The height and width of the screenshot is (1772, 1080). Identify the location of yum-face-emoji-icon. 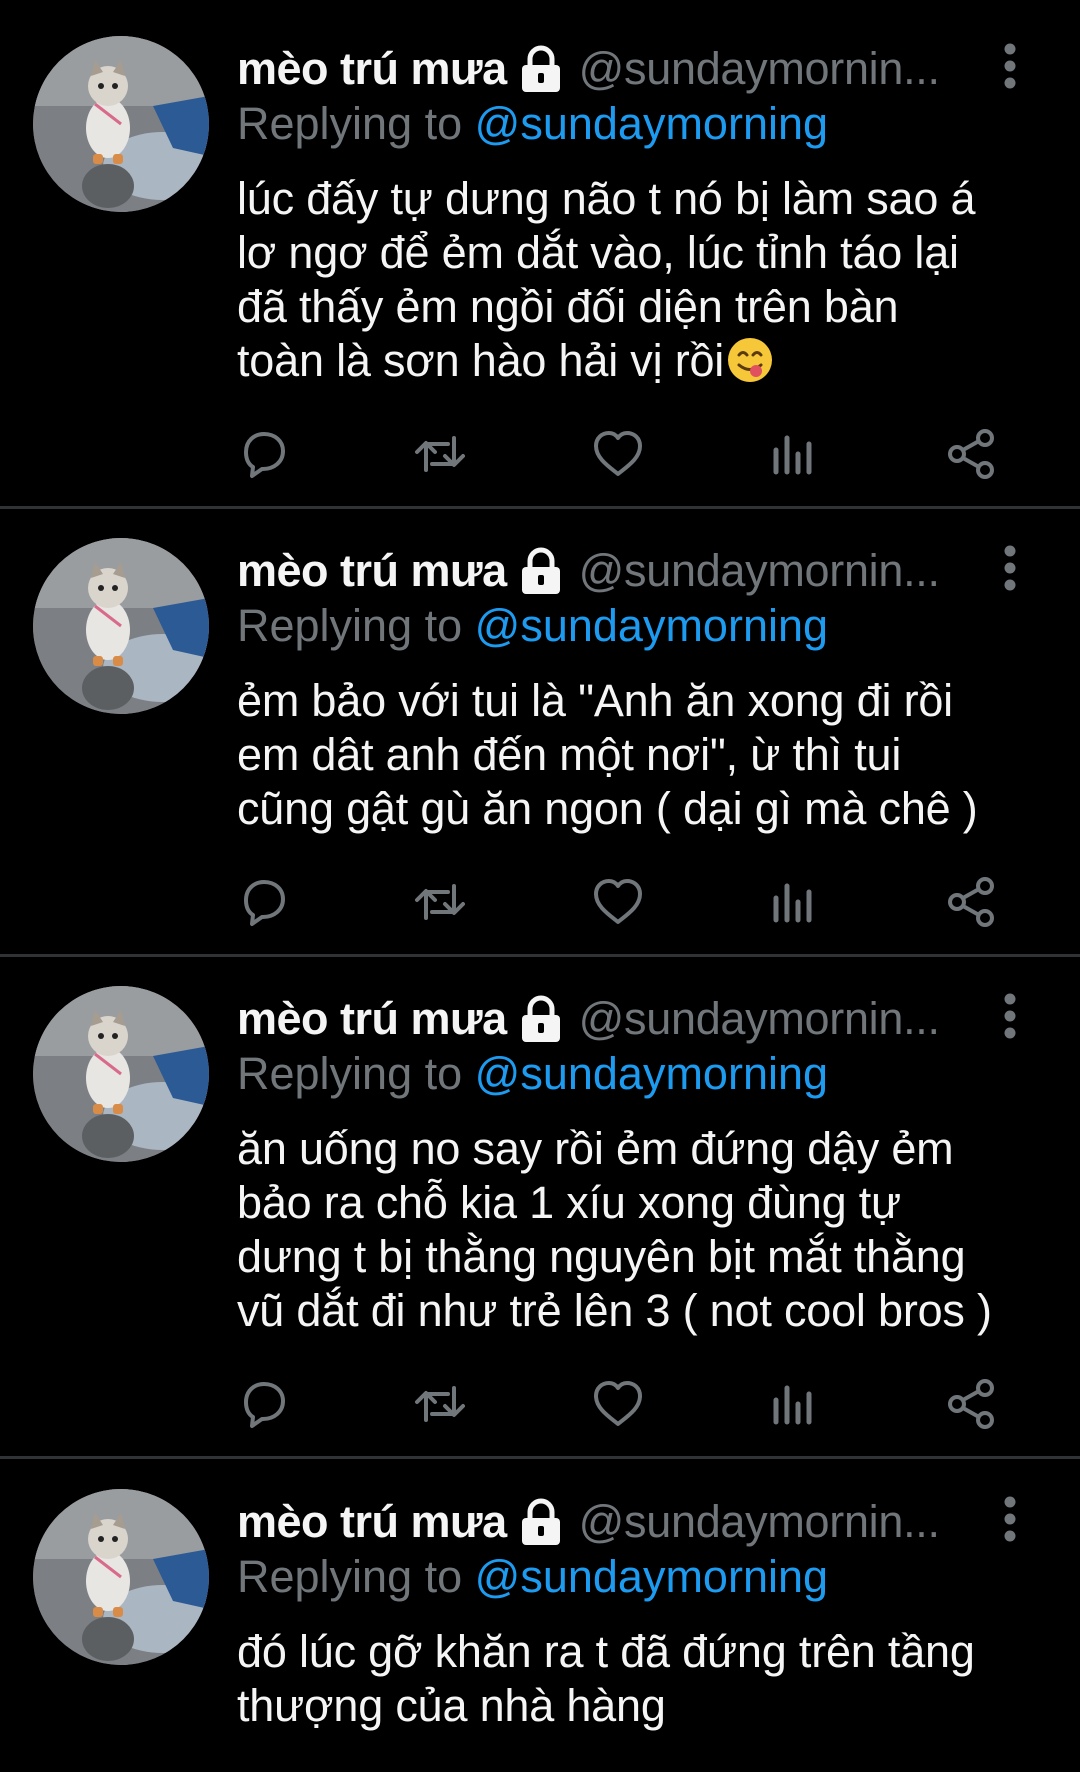
(750, 360).